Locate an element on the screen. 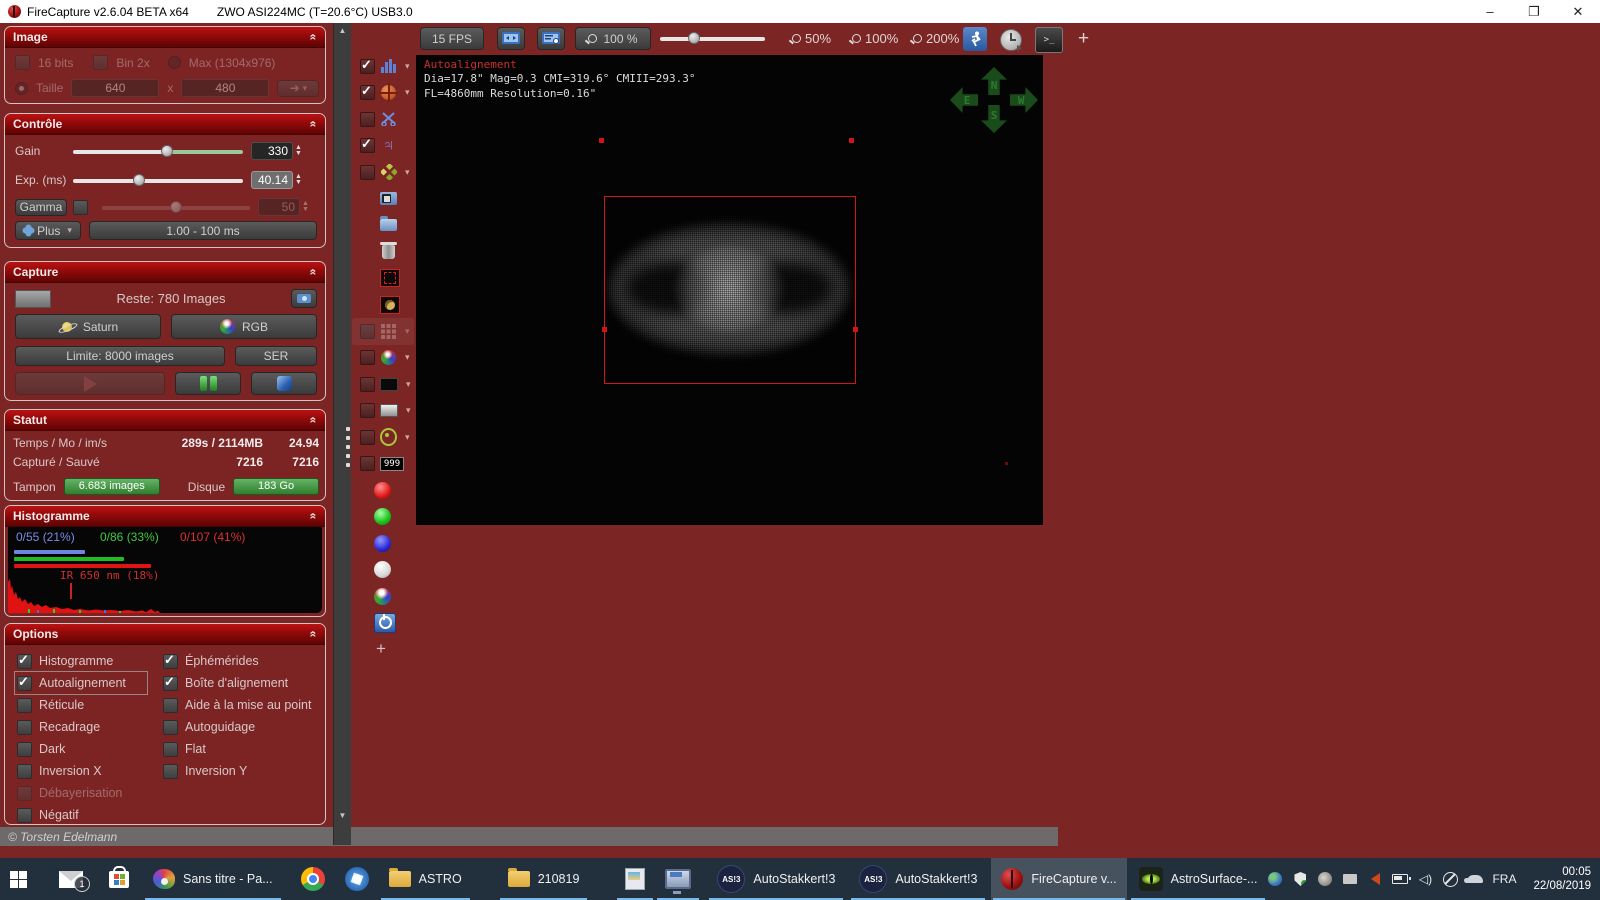 This screenshot has width=1600, height=900. display-settings-button is located at coordinates (551, 38).